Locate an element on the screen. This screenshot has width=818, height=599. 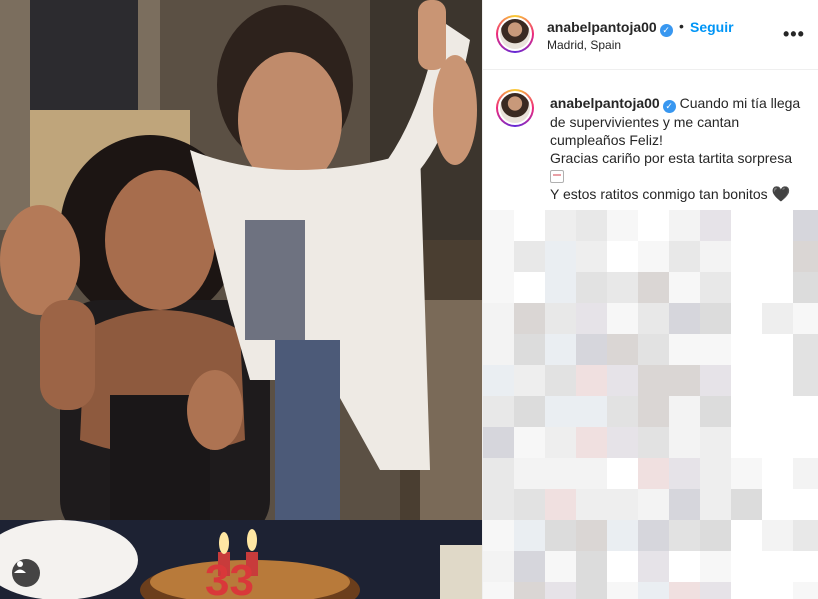
caption-avatar is located at coordinates (515, 108).